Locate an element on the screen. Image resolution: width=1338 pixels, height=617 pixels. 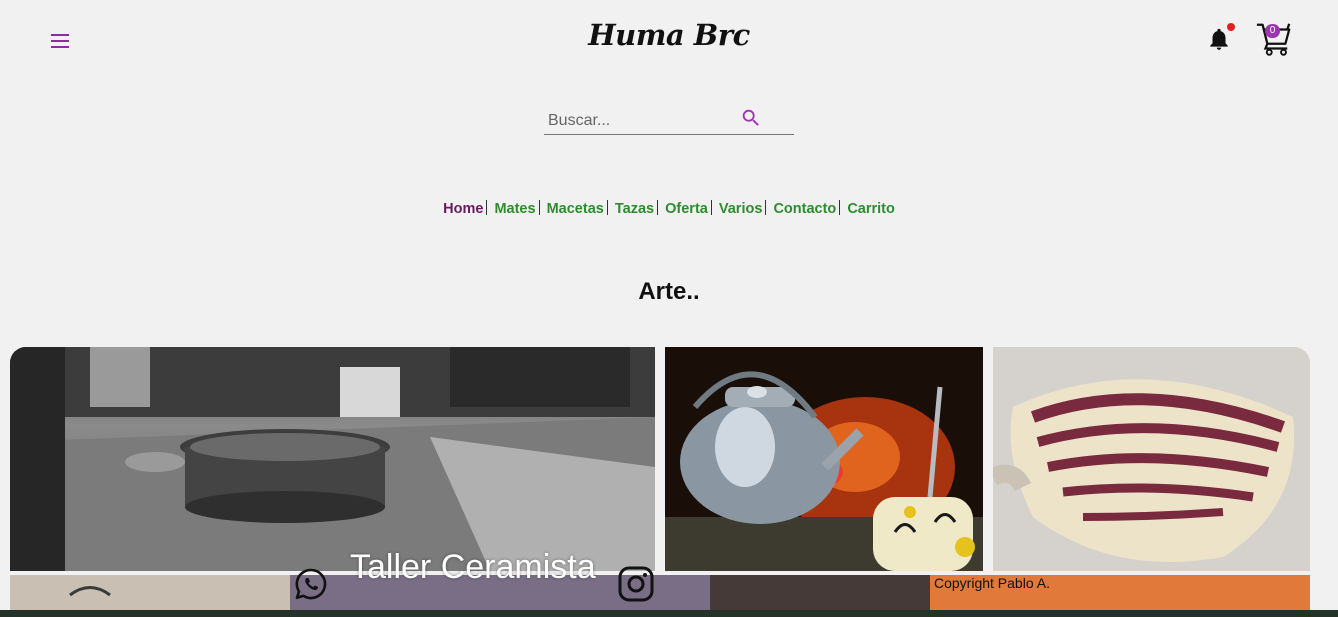
search-icon is located at coordinates (751, 118).